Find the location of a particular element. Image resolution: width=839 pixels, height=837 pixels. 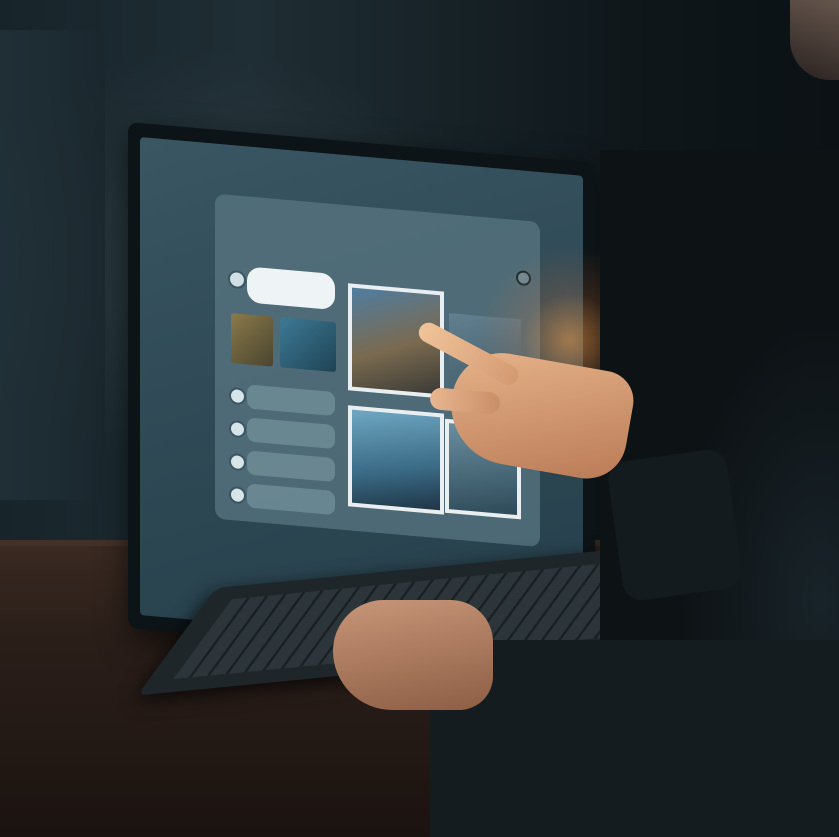

left-hand-on-keyboard is located at coordinates (413, 655).